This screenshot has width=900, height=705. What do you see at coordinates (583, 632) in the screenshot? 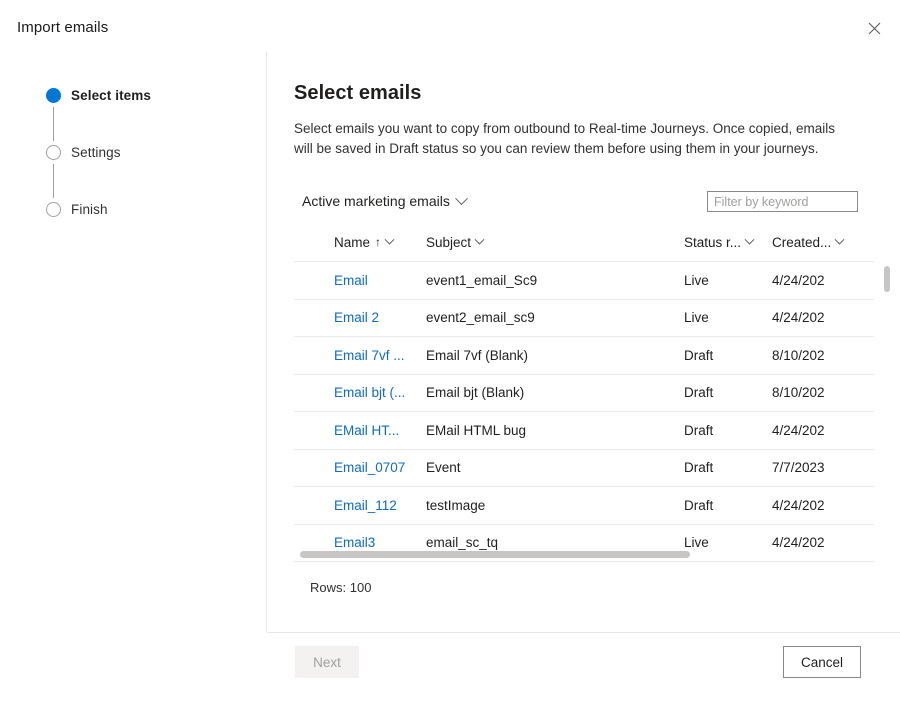
I see `footer-divider` at bounding box center [583, 632].